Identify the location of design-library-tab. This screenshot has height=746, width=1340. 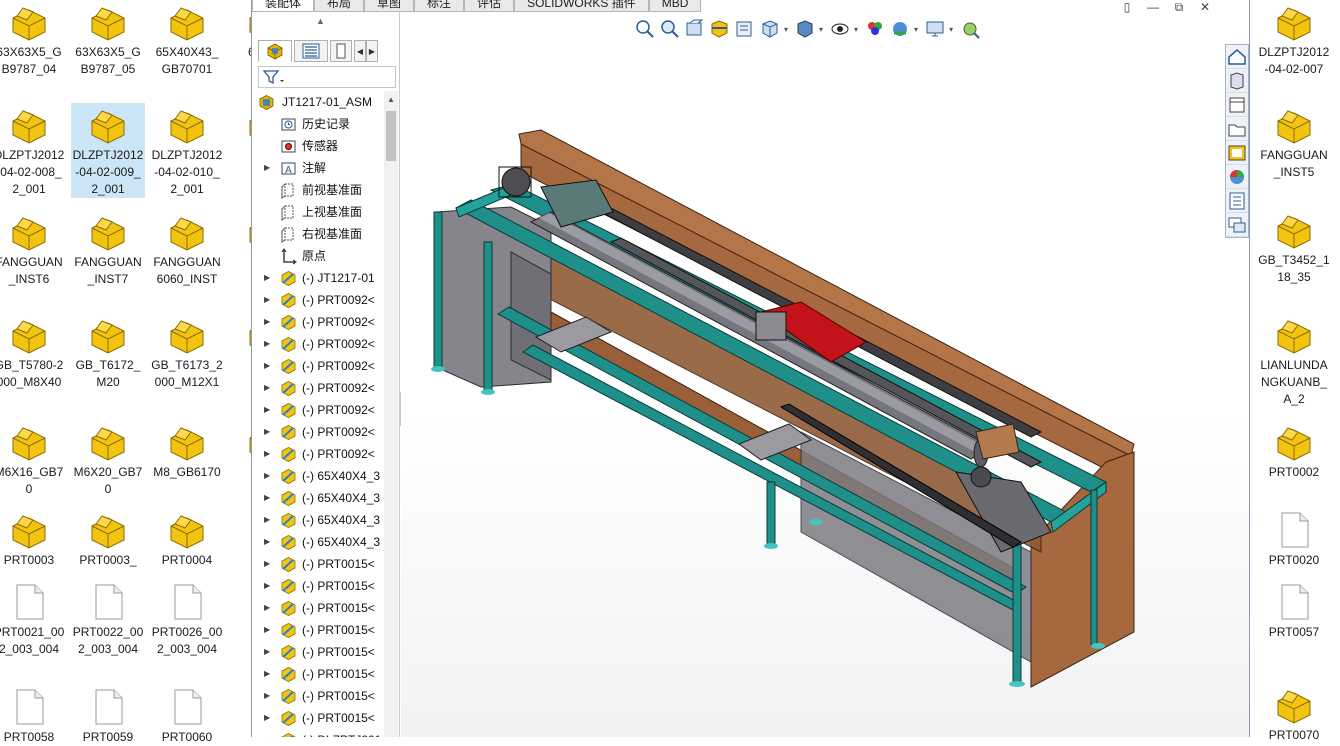
(1237, 105).